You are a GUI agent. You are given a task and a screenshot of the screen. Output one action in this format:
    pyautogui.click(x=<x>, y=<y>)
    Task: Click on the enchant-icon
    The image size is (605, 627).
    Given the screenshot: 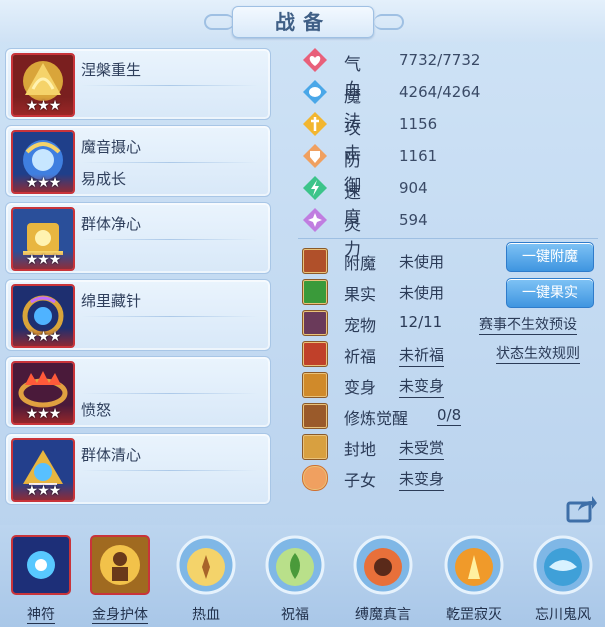 What is the action you would take?
    pyautogui.click(x=315, y=261)
    